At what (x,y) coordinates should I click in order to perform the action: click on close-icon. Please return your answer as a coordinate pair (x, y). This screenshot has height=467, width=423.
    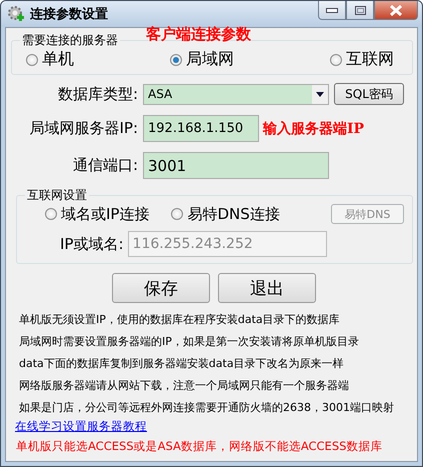
    Looking at the image, I should click on (396, 10).